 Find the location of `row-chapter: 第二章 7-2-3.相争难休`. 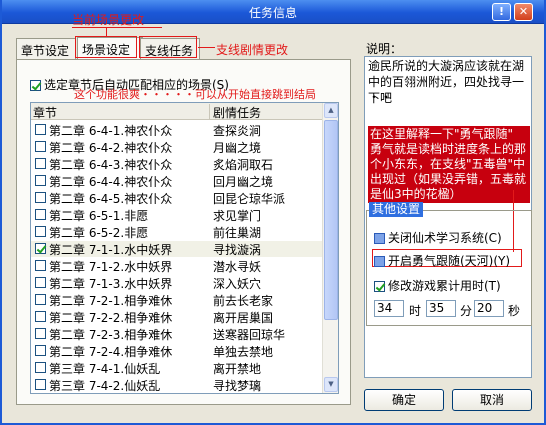

row-chapter: 第二章 7-2-3.相争难休 is located at coordinates (111, 335).